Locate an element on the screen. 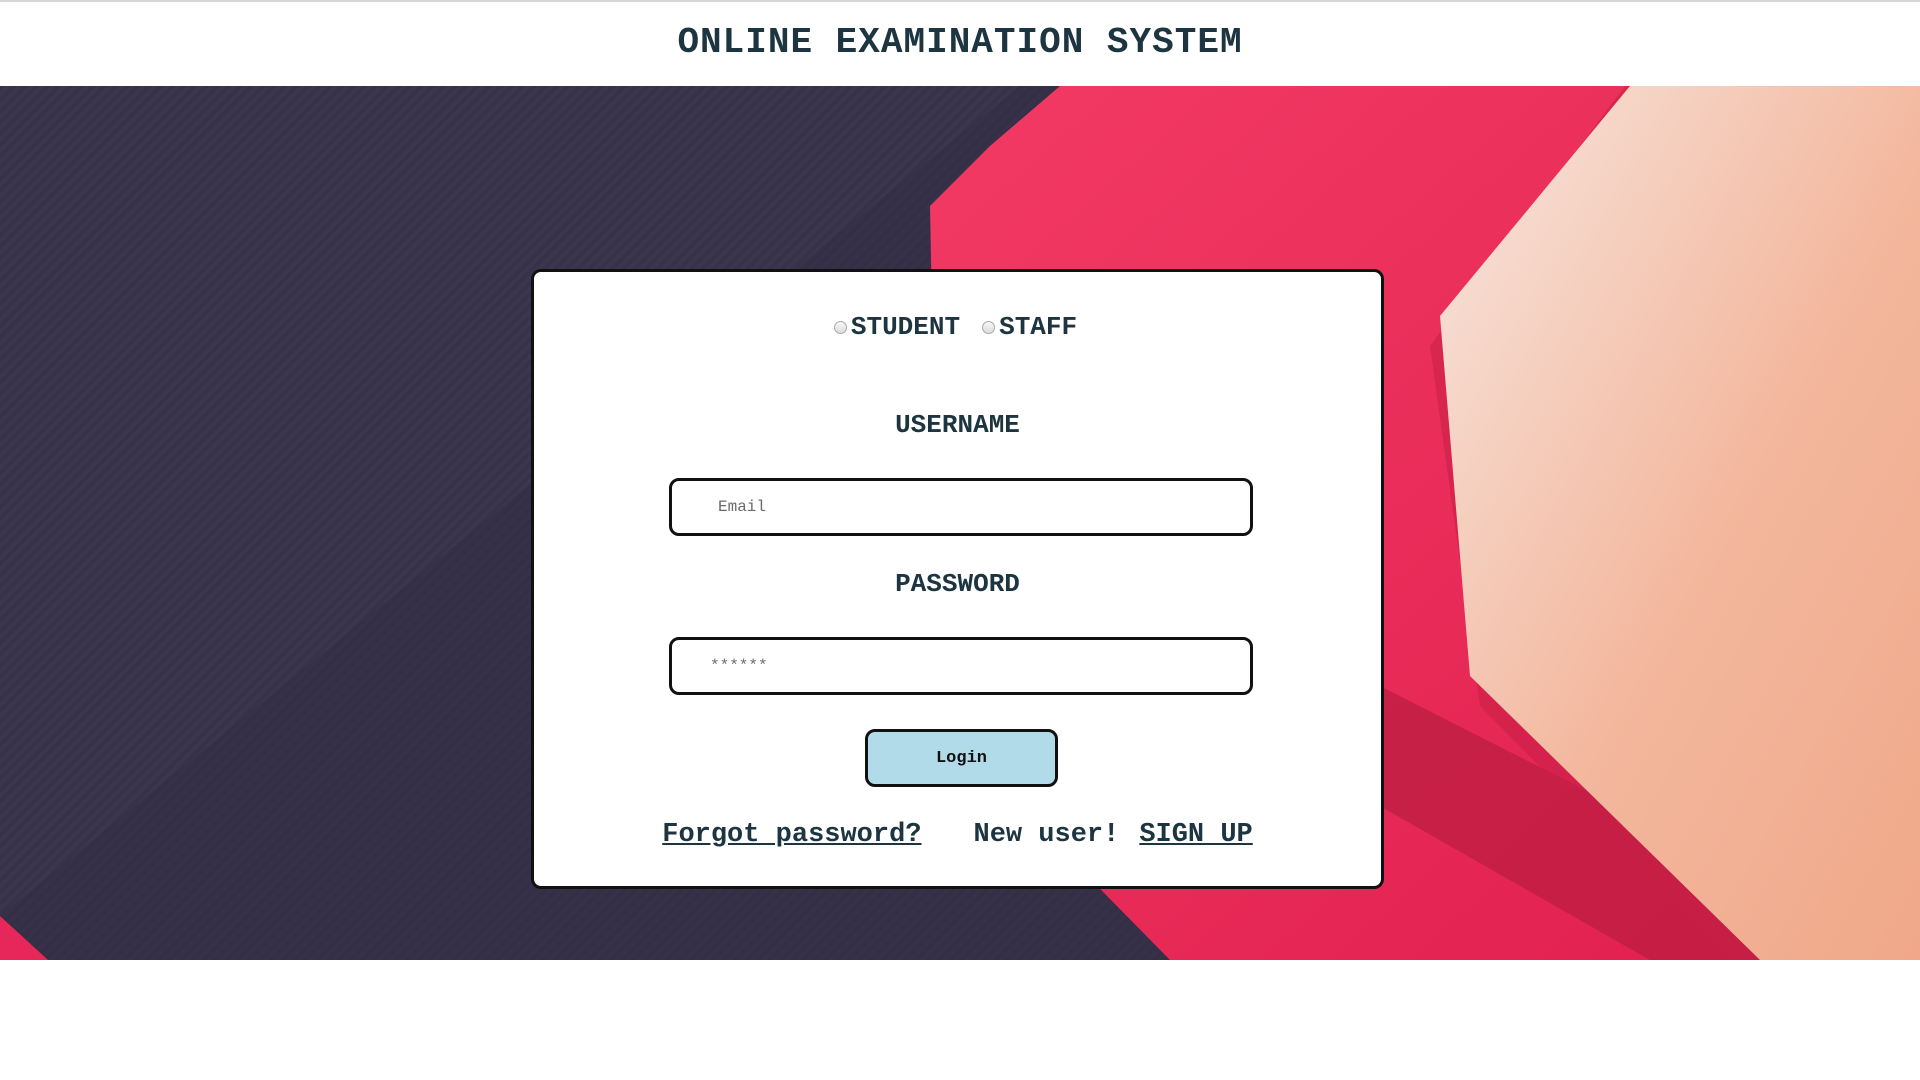 Image resolution: width=1920 pixels, height=1080 pixels. page-header: ONLINE EXAMINATION SYSTEM is located at coordinates (960, 44).